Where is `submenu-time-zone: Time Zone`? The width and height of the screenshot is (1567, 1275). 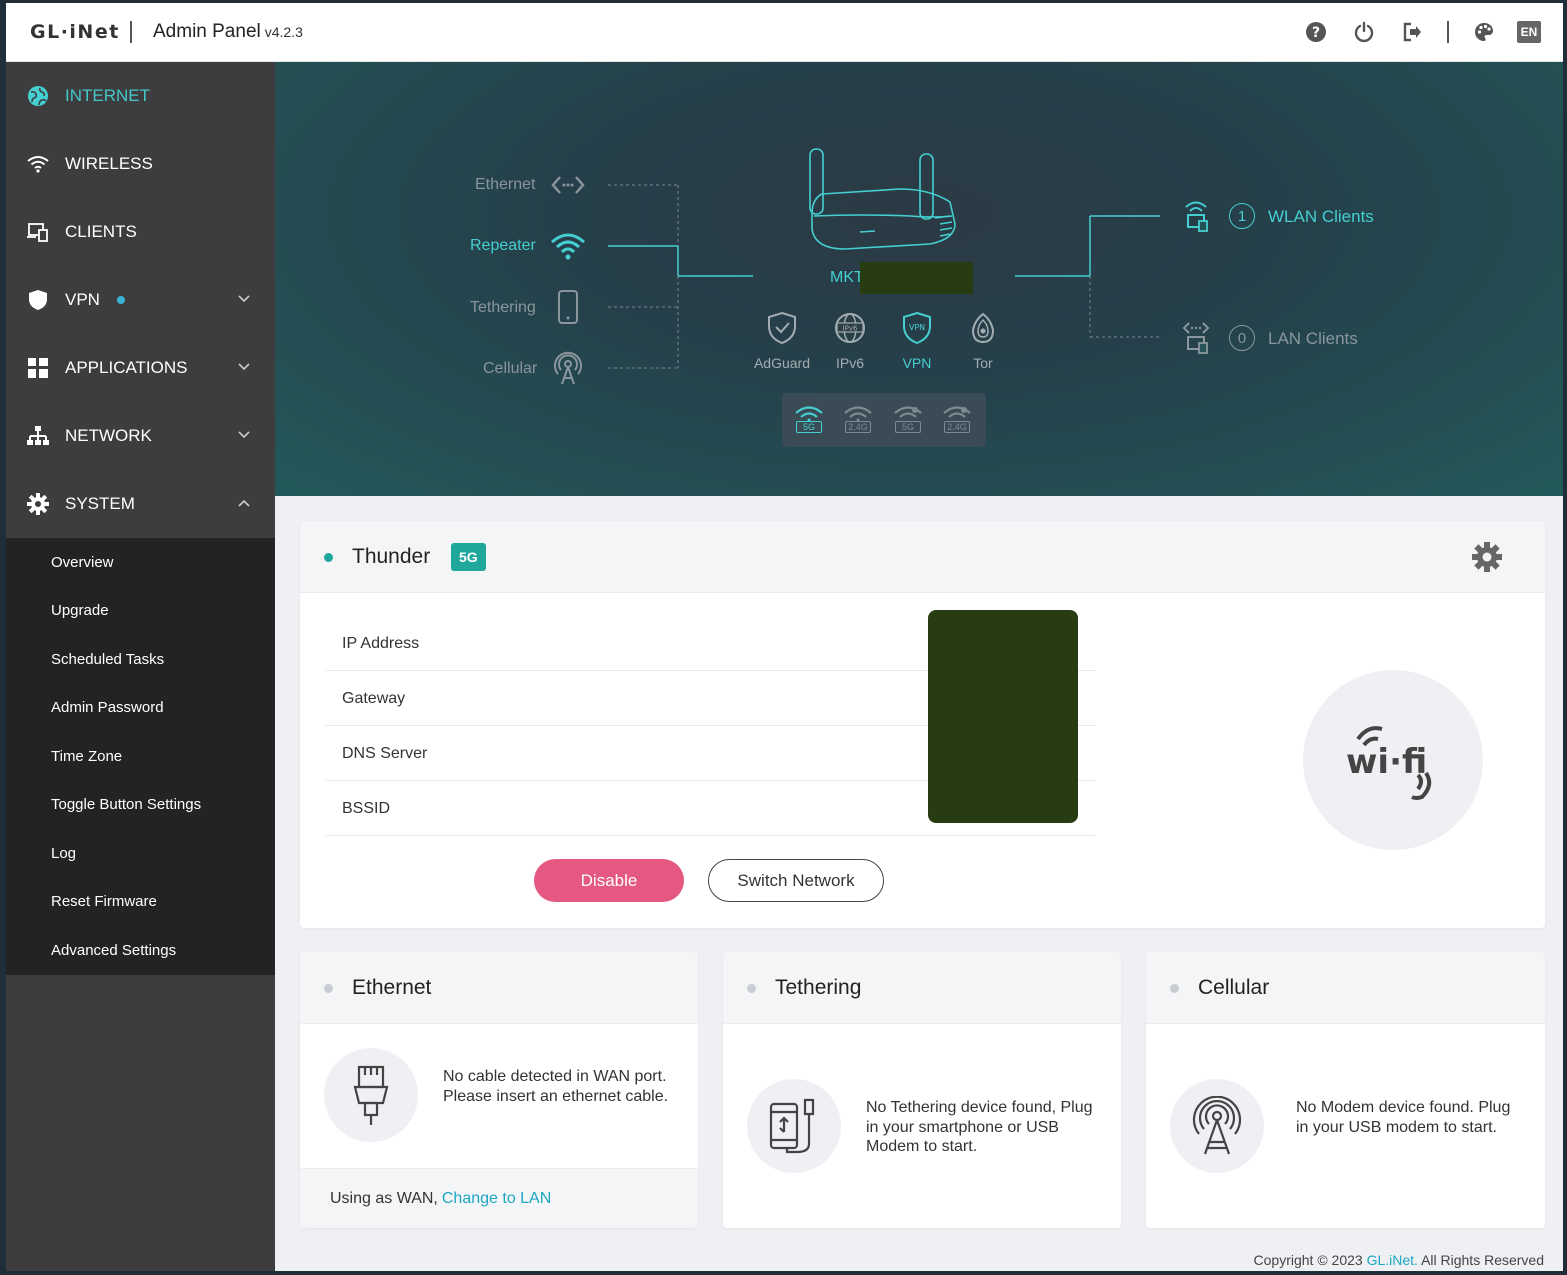 submenu-time-zone: Time Zone is located at coordinates (140, 756).